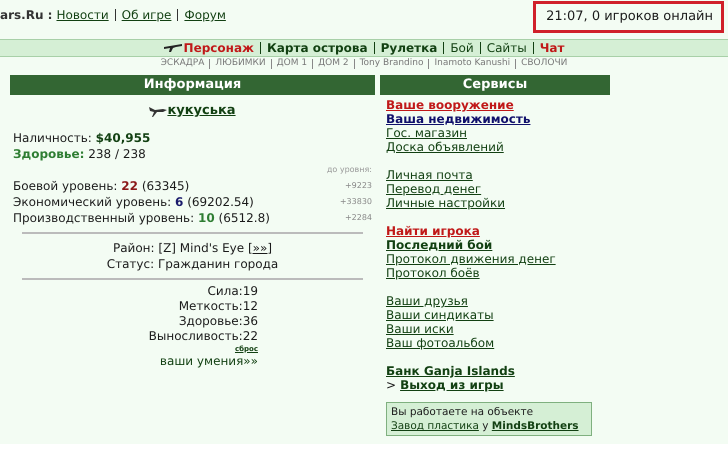  I want to click on service-link: Ваше вооружение, so click(450, 105).